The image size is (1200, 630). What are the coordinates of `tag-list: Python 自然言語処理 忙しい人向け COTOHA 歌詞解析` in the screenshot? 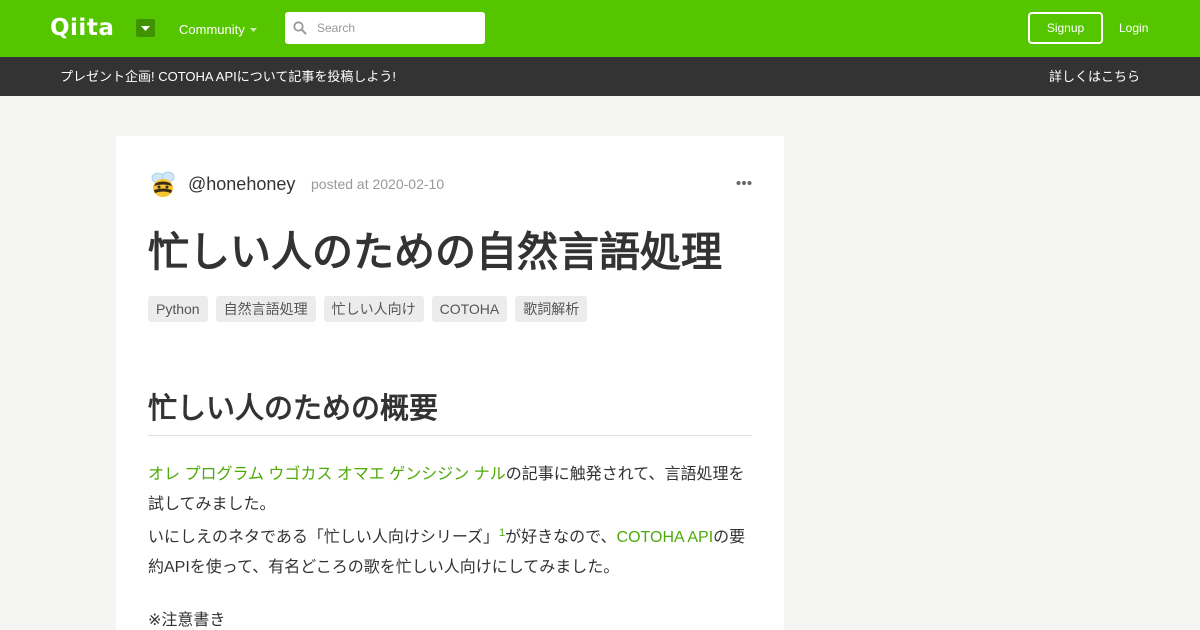 It's located at (368, 309).